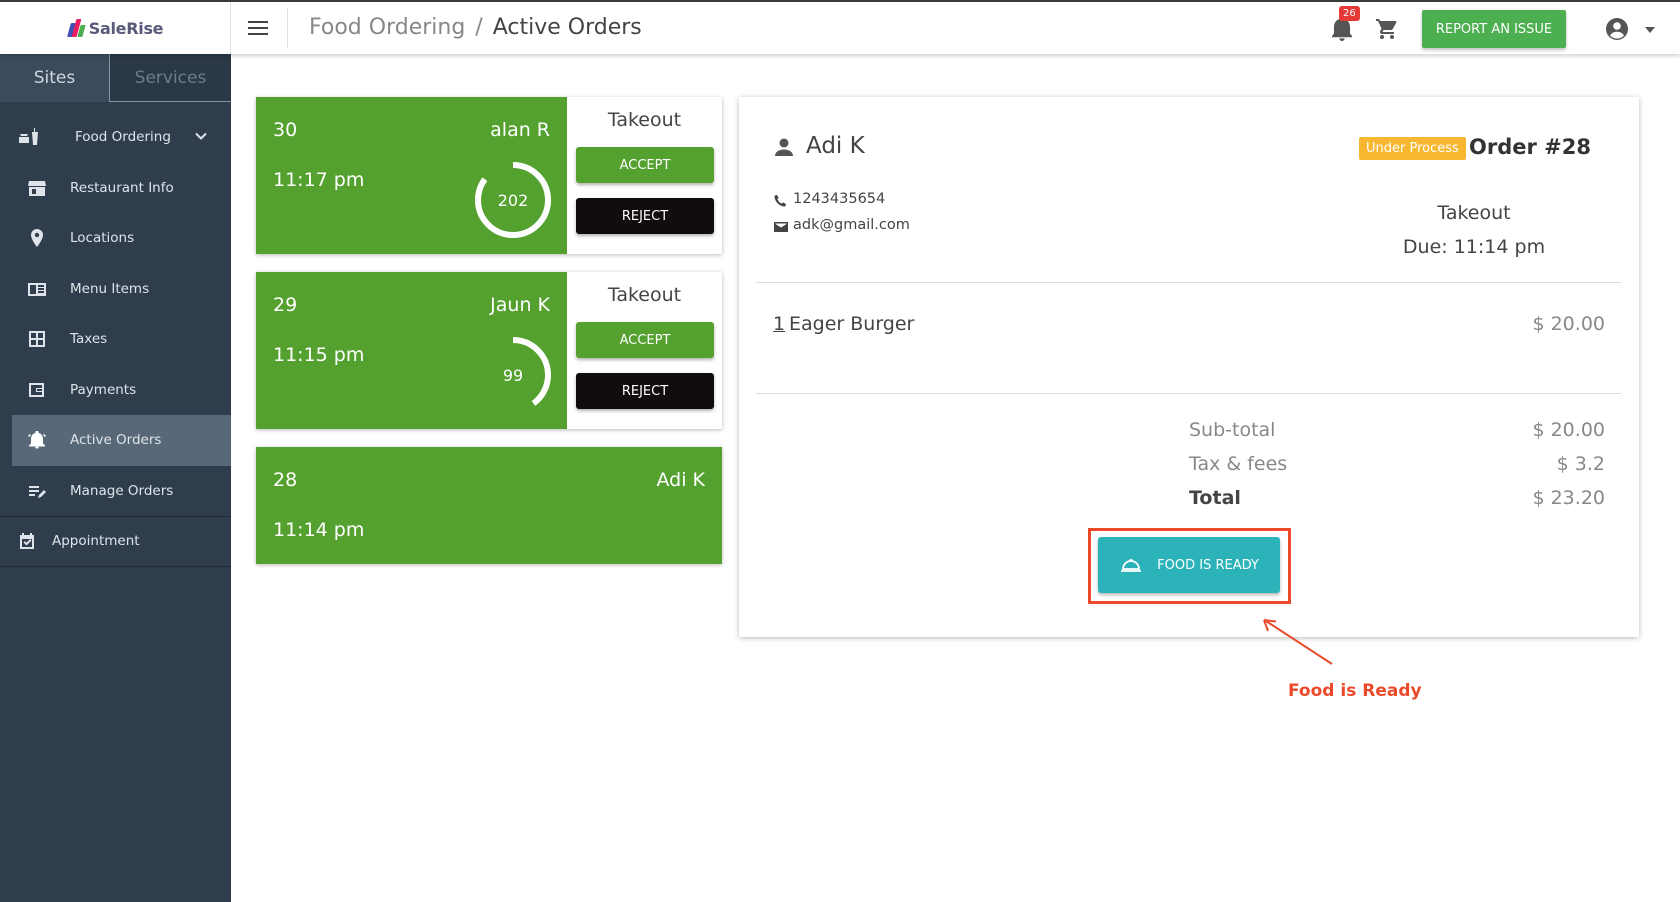 This screenshot has height=902, width=1680. What do you see at coordinates (319, 530) in the screenshot?
I see `order-time: 11:14 pm` at bounding box center [319, 530].